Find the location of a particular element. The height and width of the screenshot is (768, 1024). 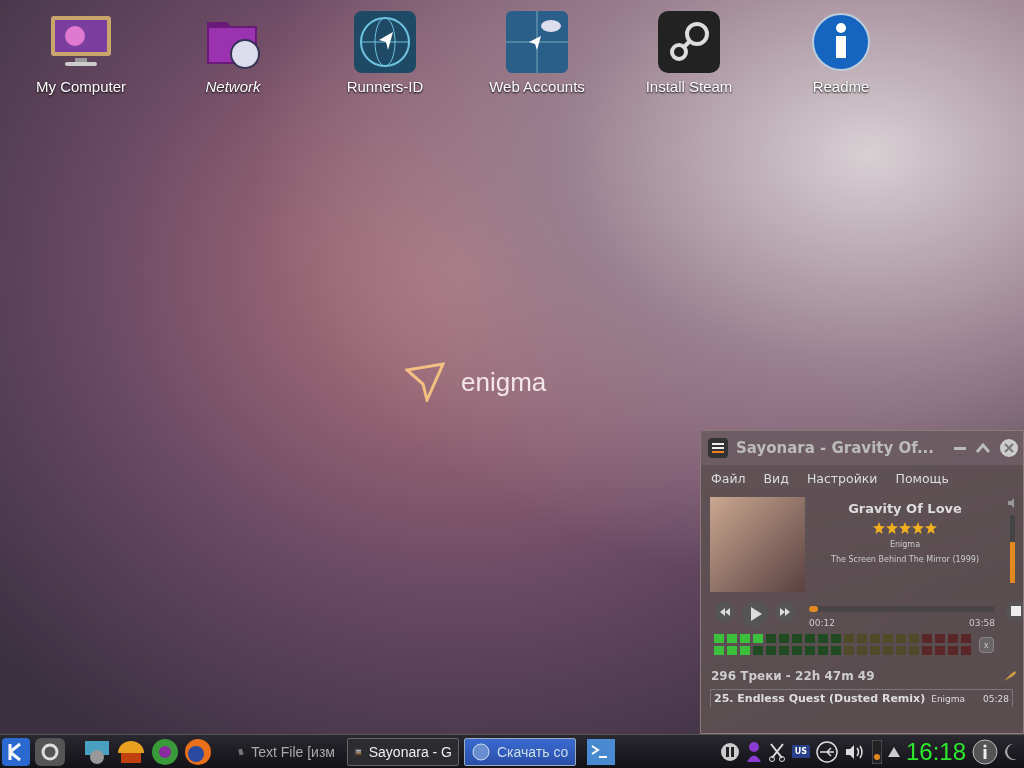

total-time: 03:58 is located at coordinates (982, 623).